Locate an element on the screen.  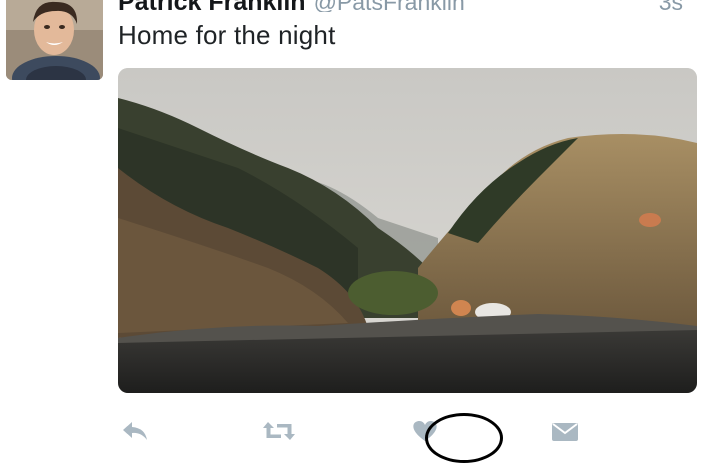
timestamp: 3s is located at coordinates (671, 6).